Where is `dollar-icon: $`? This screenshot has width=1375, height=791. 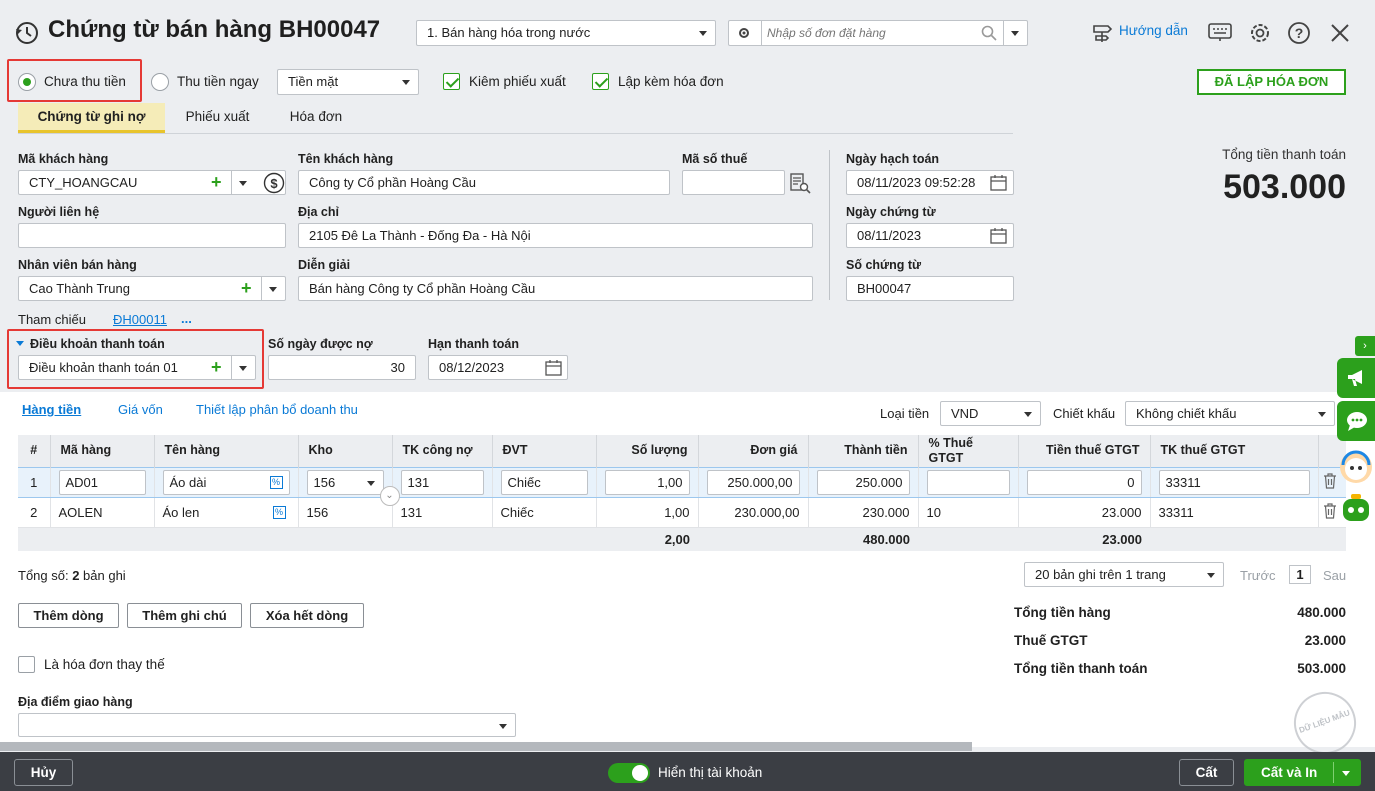
dollar-icon: $ is located at coordinates (274, 183).